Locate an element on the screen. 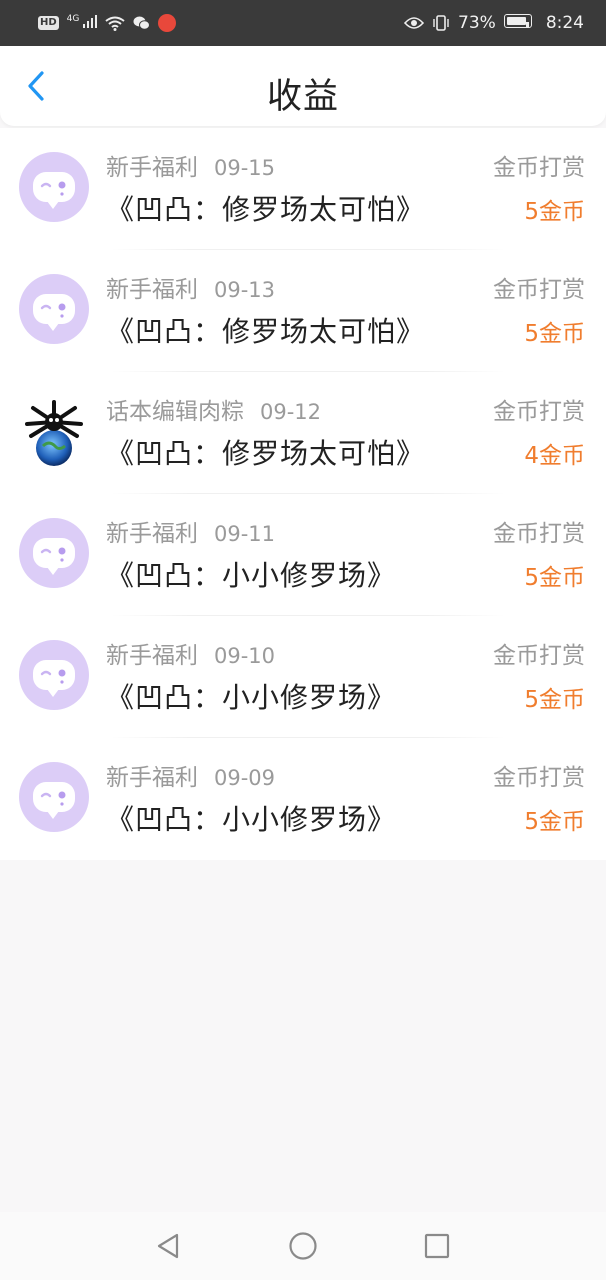 This screenshot has width=606, height=1280. reward-date: 09-12 is located at coordinates (291, 412).